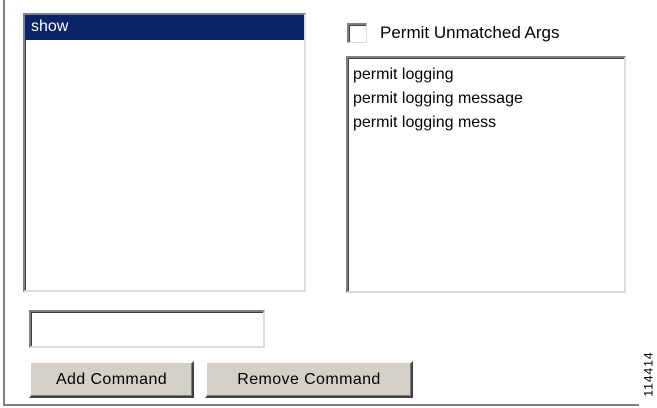  What do you see at coordinates (309, 379) in the screenshot?
I see `remove-command-button: Remove Command` at bounding box center [309, 379].